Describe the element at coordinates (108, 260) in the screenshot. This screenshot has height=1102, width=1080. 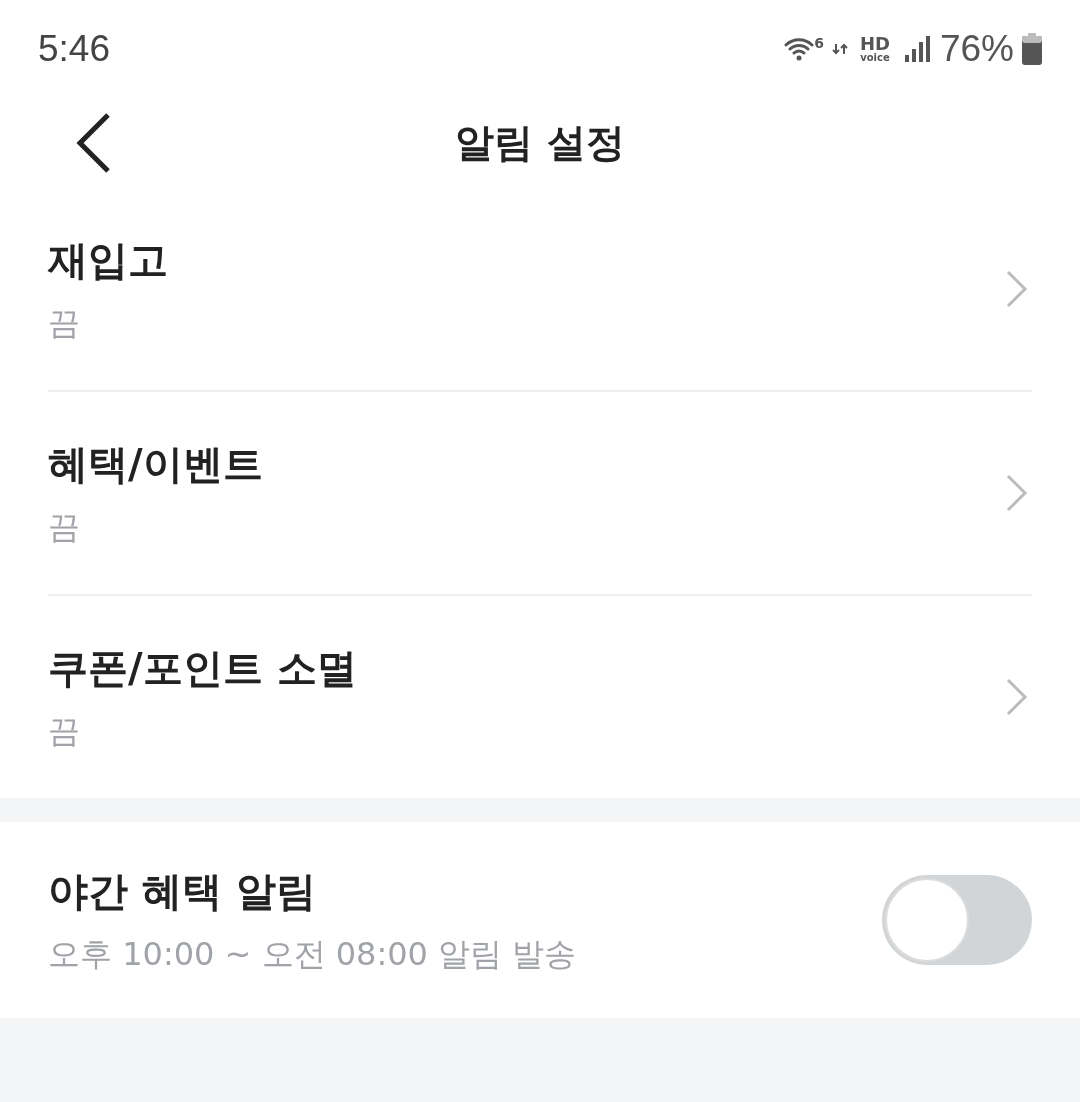
I see `item-title: 재입고` at that location.